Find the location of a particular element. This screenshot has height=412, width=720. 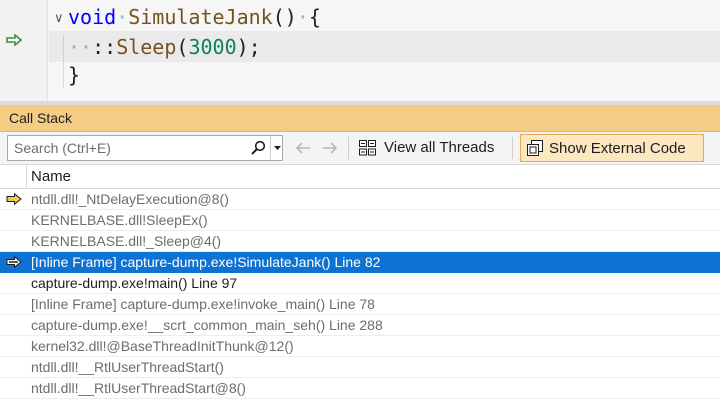

dropdown-arrow-icon is located at coordinates (277, 148).